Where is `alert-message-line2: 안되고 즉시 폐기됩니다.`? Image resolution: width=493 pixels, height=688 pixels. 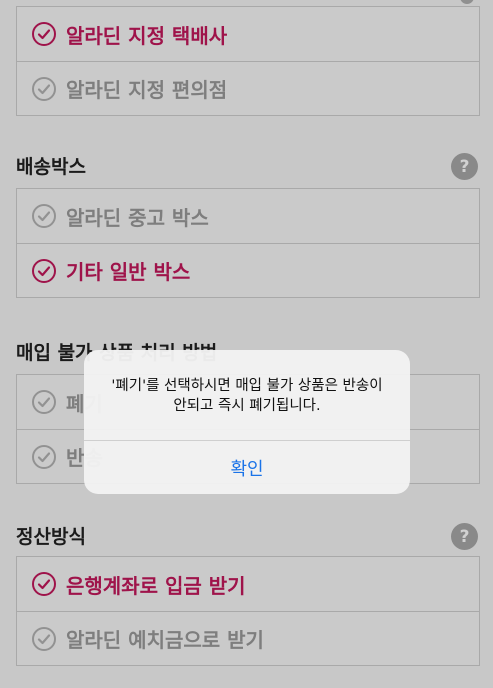 alert-message-line2: 안되고 즉시 폐기됩니다. is located at coordinates (247, 406).